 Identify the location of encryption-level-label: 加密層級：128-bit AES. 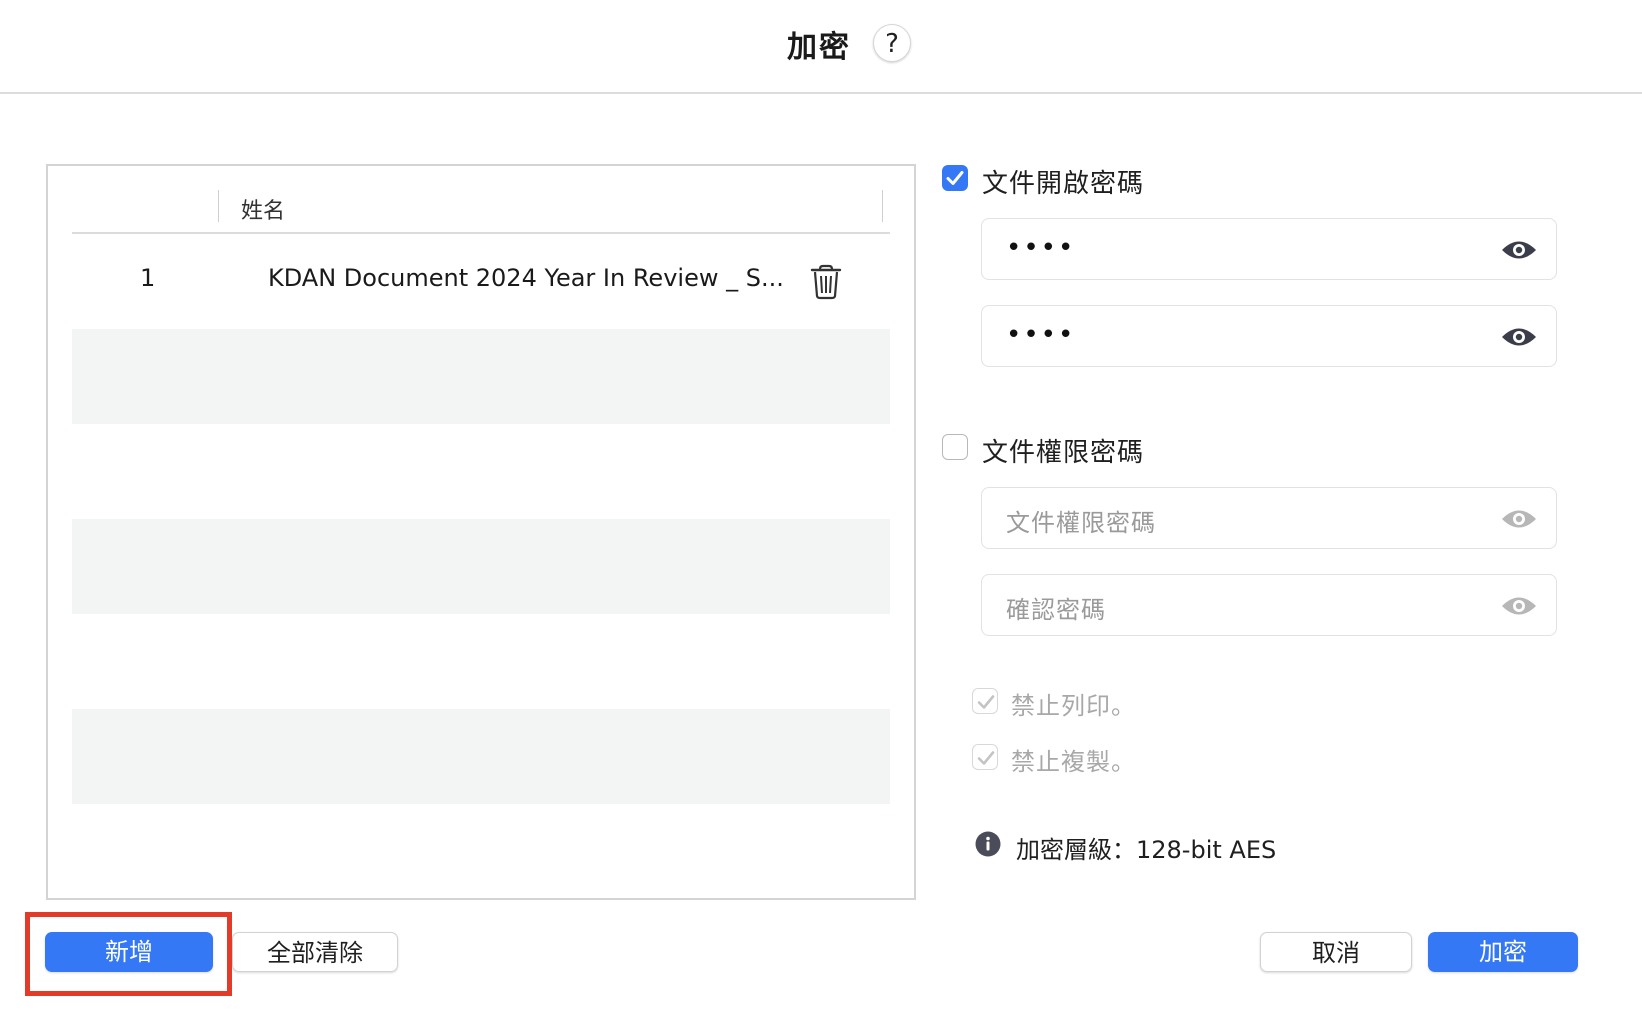
(1146, 850).